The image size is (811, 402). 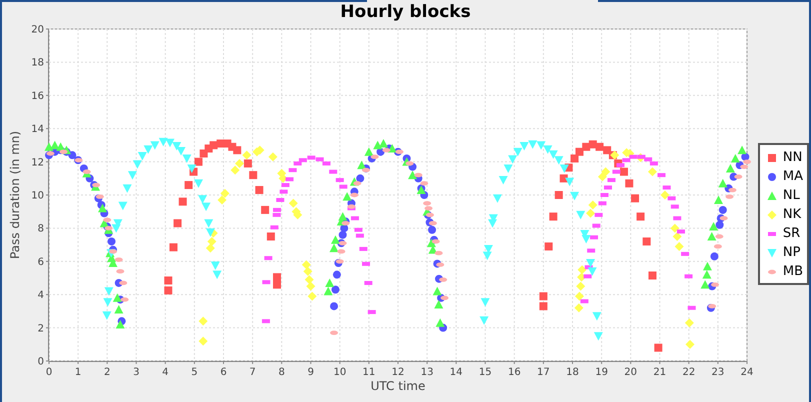 I want to click on x-tick-label: 11, so click(x=369, y=372).